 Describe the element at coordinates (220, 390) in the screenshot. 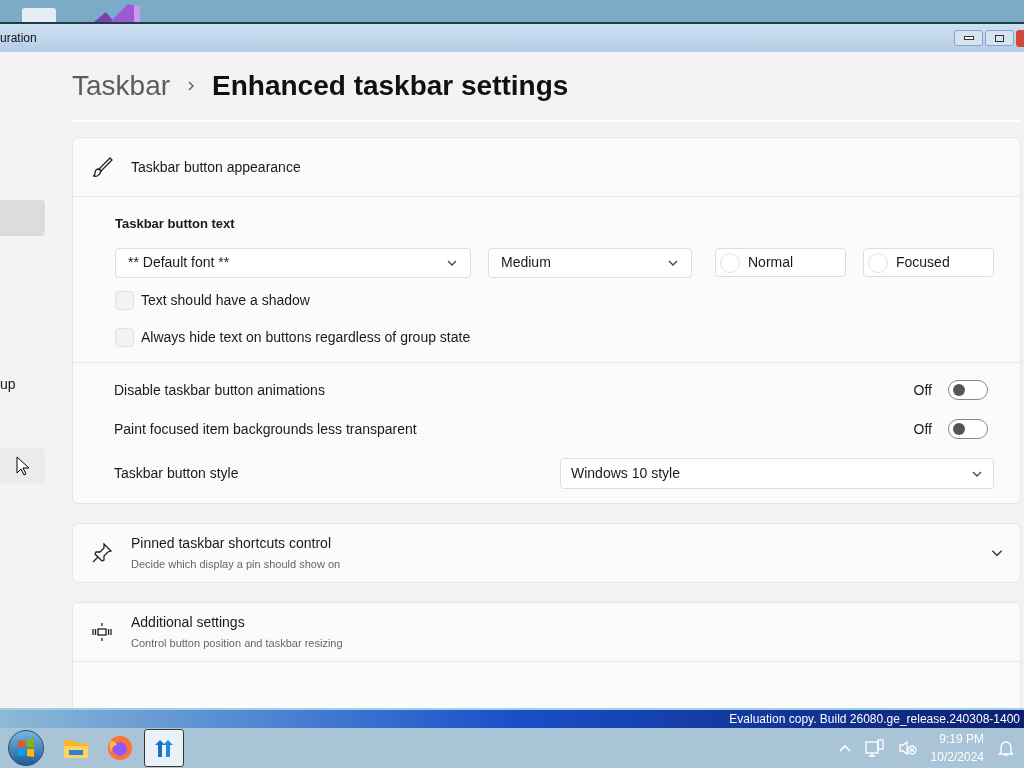

I see `setting-label: Disable taskbar button animations` at that location.